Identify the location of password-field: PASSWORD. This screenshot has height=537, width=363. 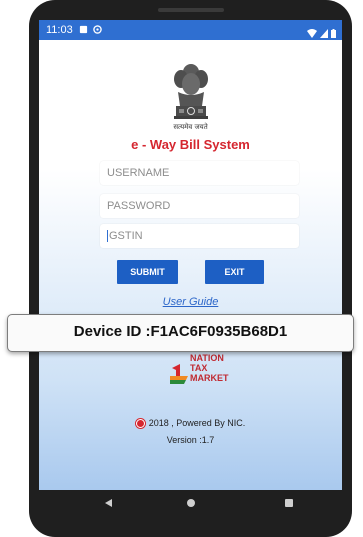
(199, 206).